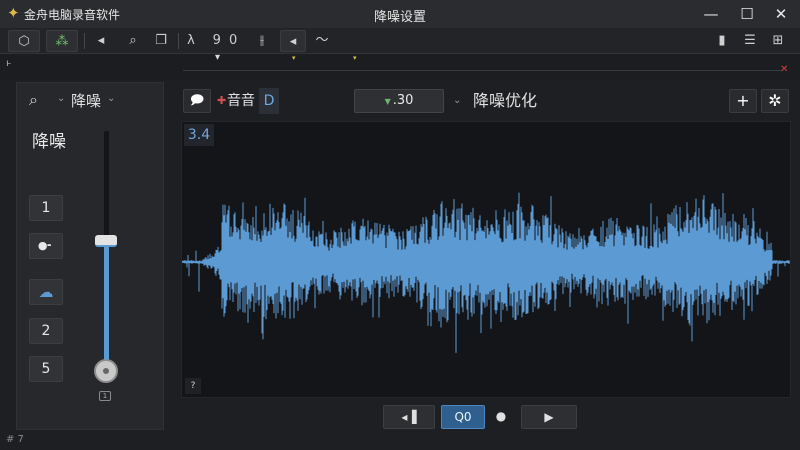 The height and width of the screenshot is (450, 800). What do you see at coordinates (46, 208) in the screenshot?
I see `preset-button-1: 1` at bounding box center [46, 208].